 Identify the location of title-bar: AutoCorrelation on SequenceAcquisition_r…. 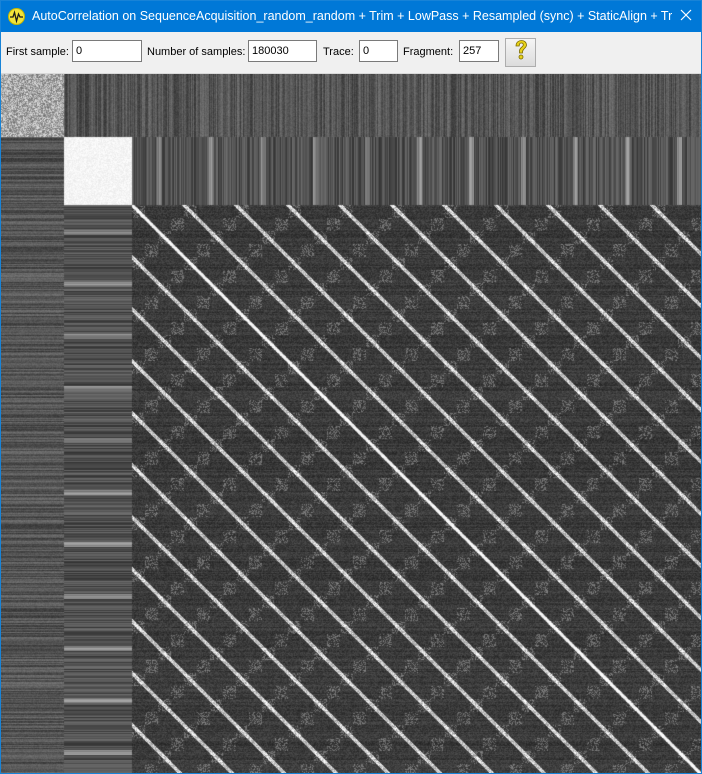
(351, 16).